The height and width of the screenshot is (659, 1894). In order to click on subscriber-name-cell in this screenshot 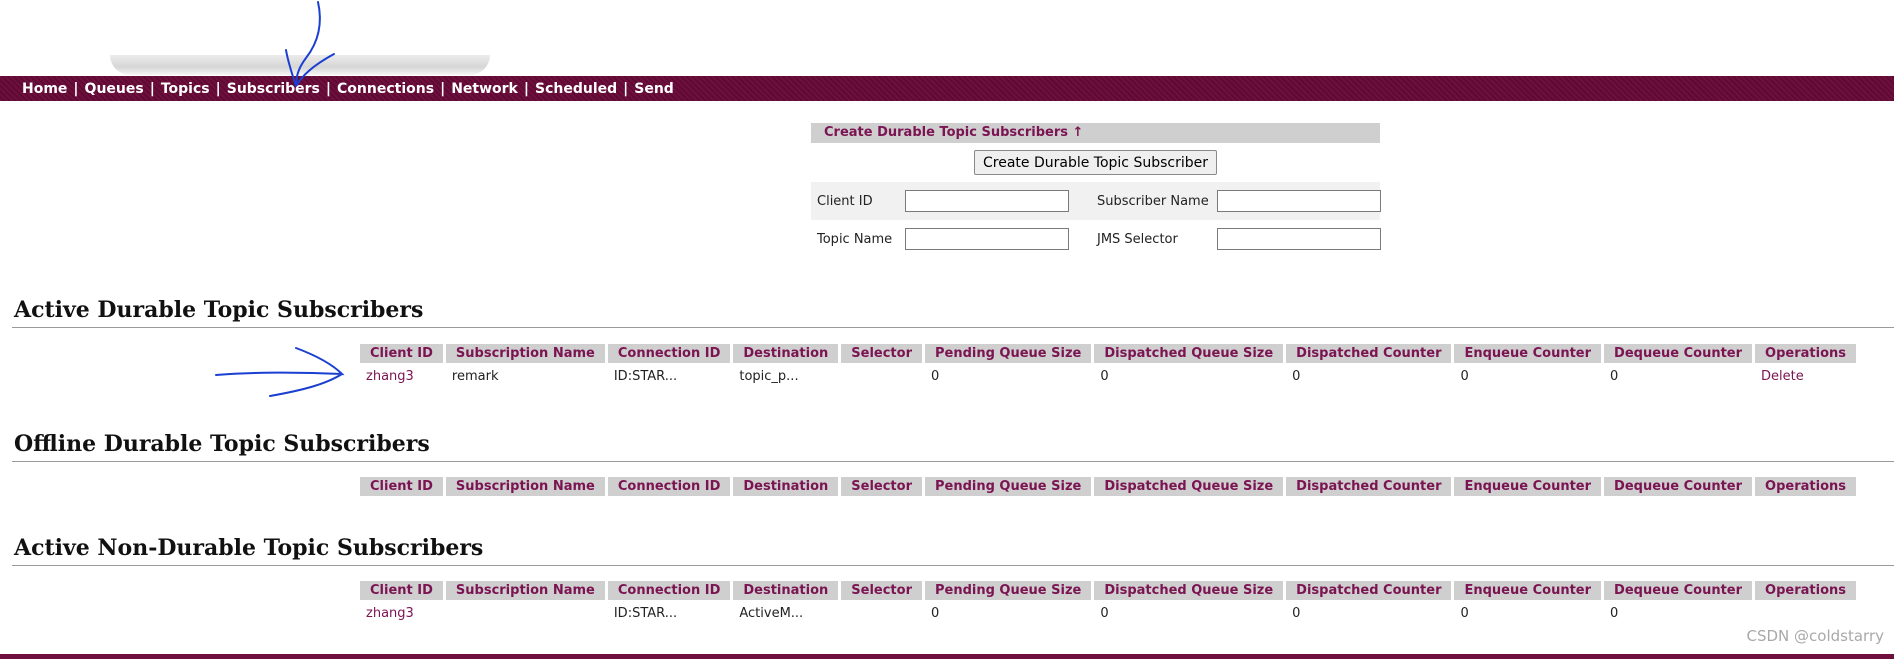, I will do `click(1296, 201)`.